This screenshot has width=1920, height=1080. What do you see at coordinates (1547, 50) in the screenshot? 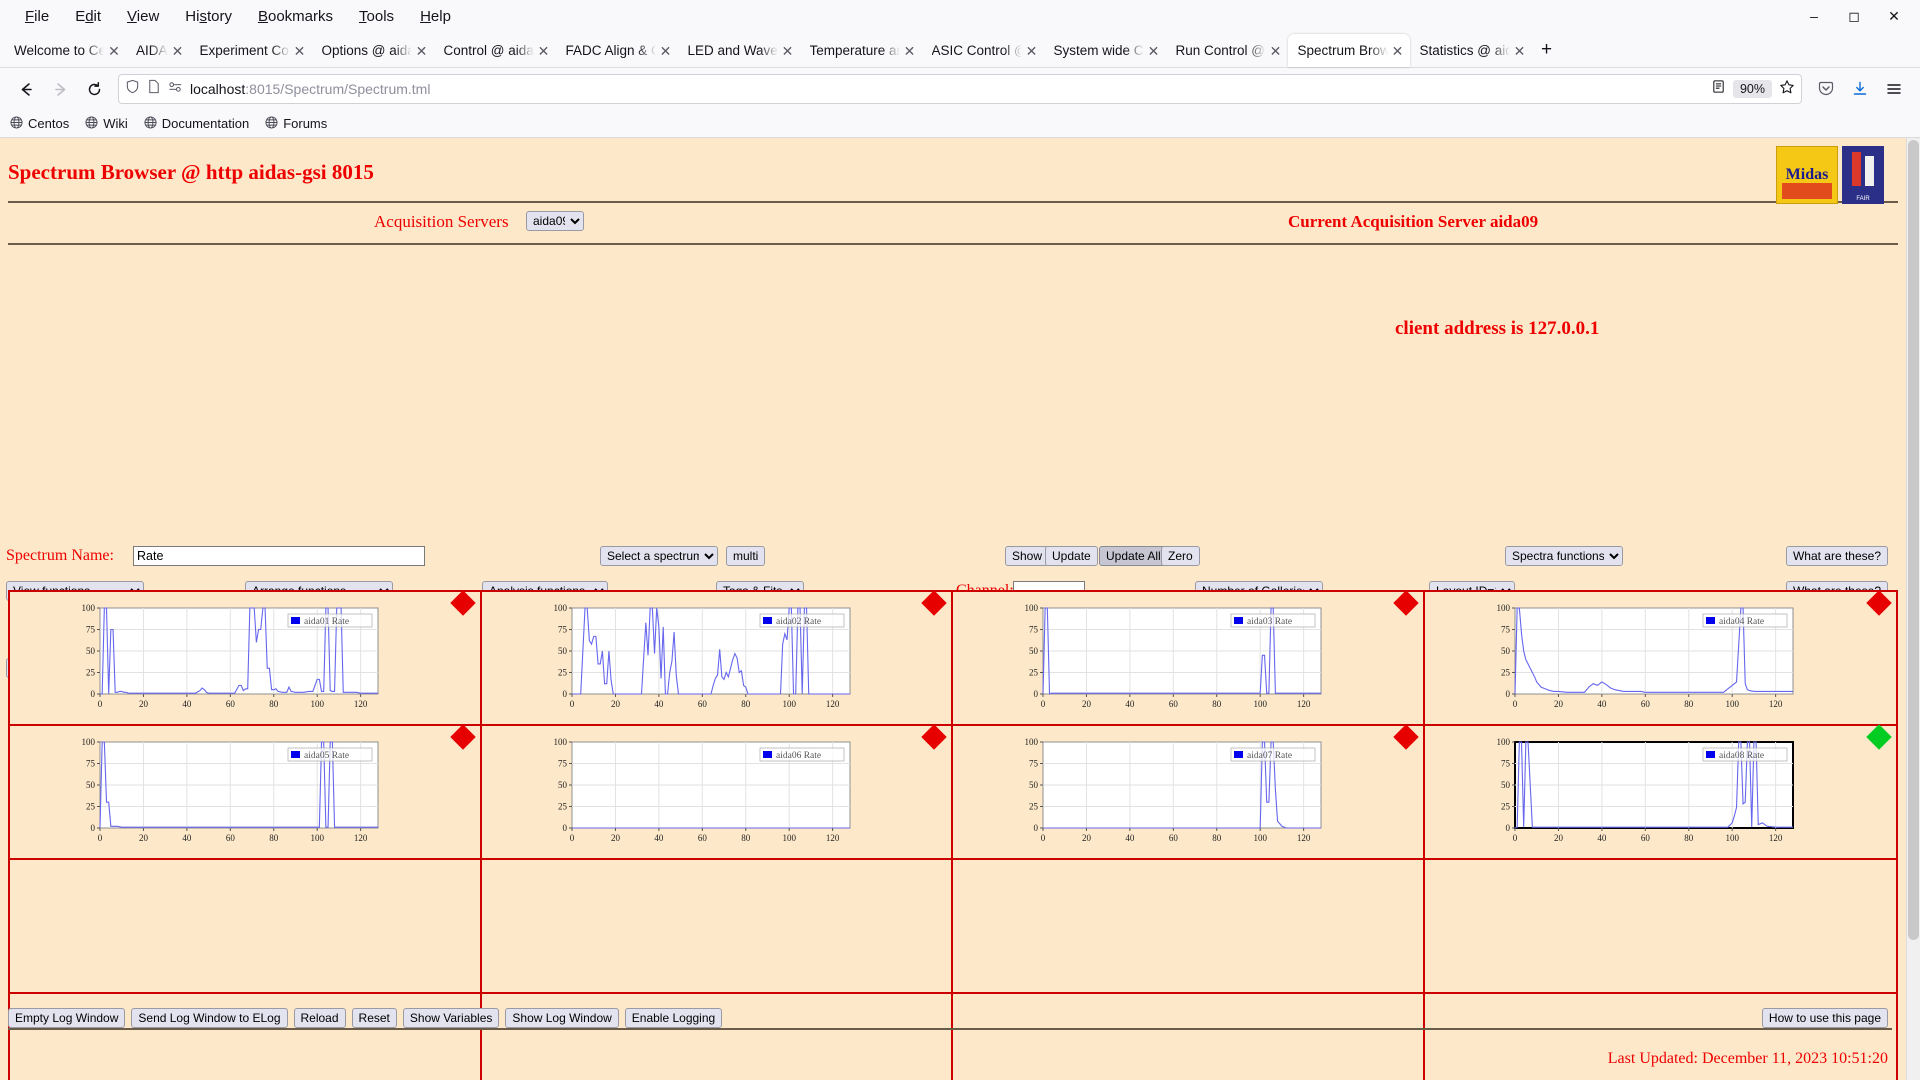
I see `new-tab-button: +` at bounding box center [1547, 50].